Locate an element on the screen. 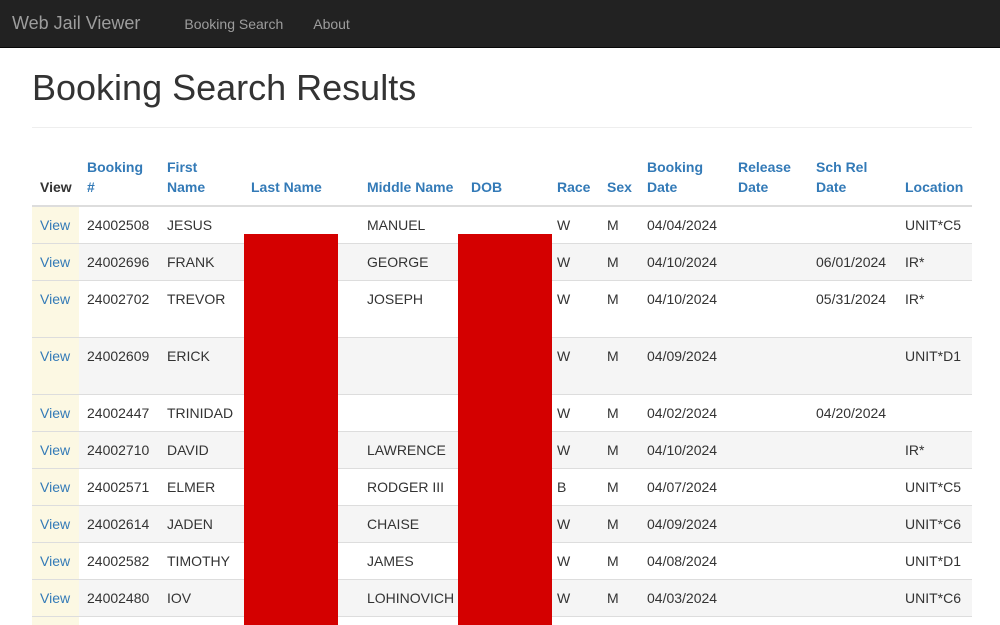  header-booking-number: Booking # is located at coordinates (119, 178).